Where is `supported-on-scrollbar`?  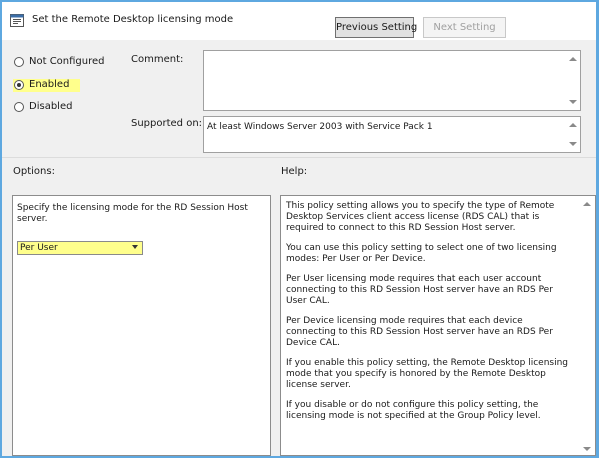
supported-on-scrollbar is located at coordinates (573, 134).